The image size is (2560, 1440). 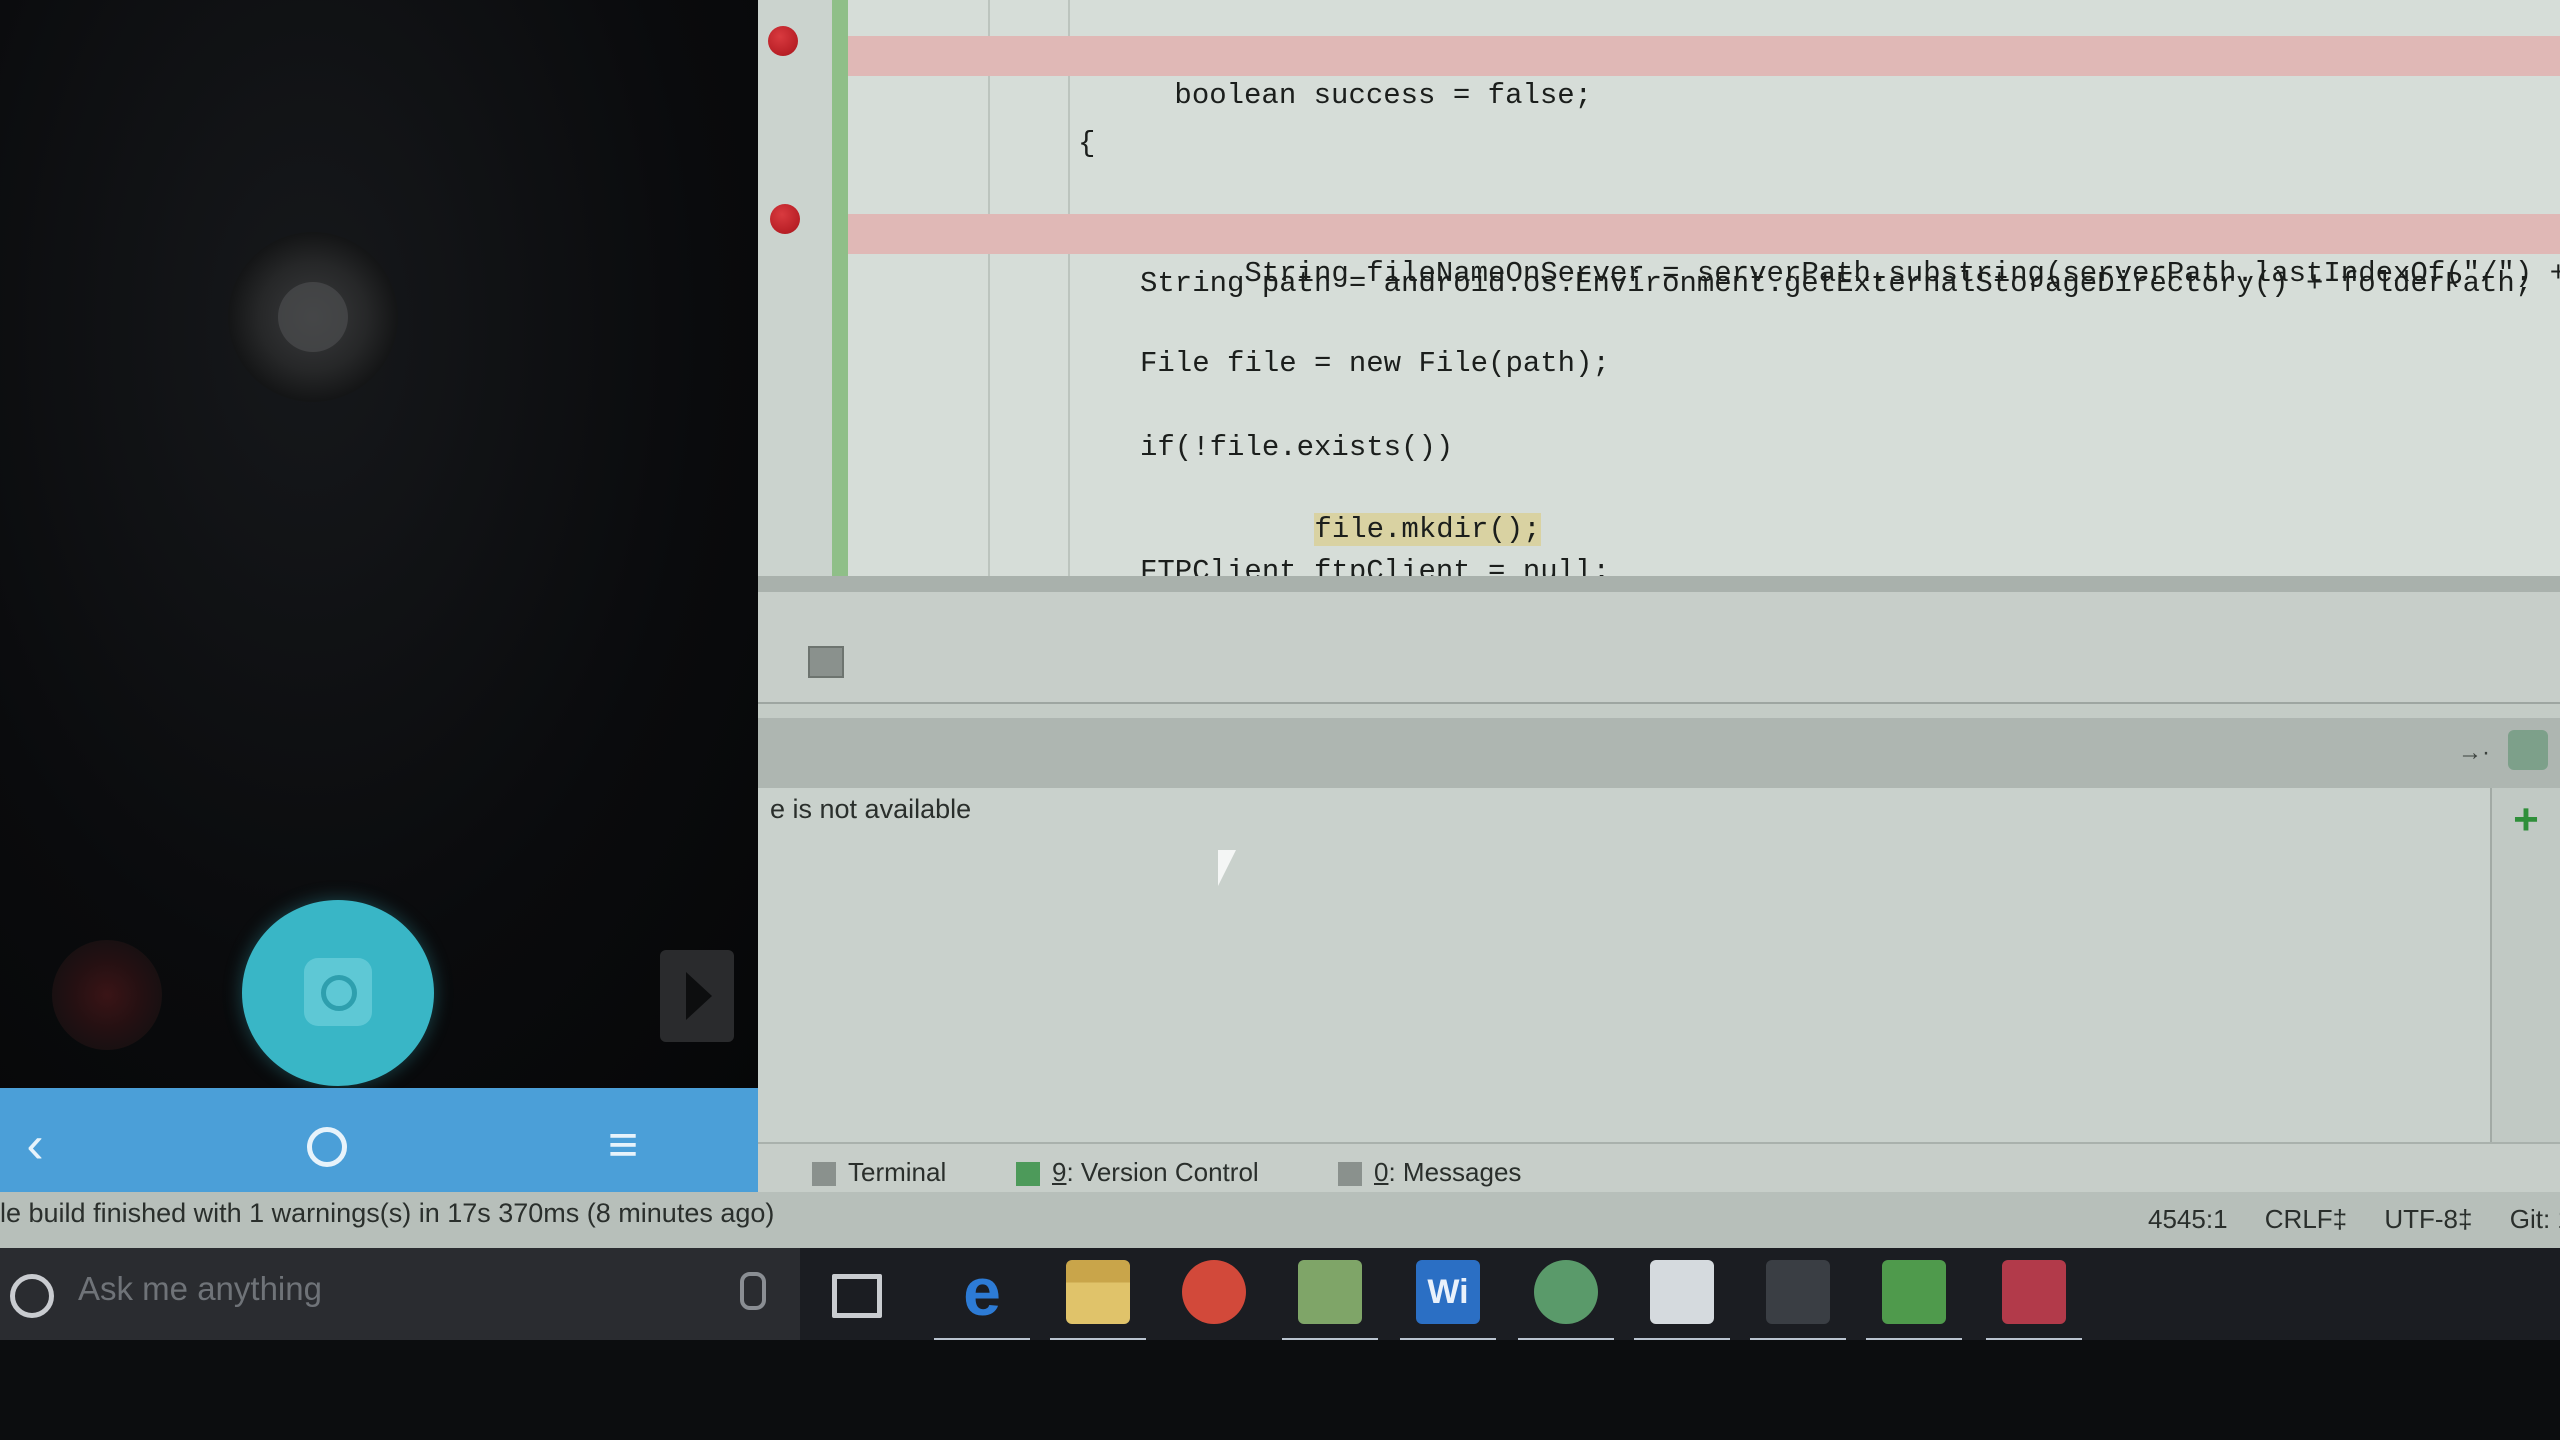 What do you see at coordinates (1448, 1301) in the screenshot?
I see `word-icon: Wi` at bounding box center [1448, 1301].